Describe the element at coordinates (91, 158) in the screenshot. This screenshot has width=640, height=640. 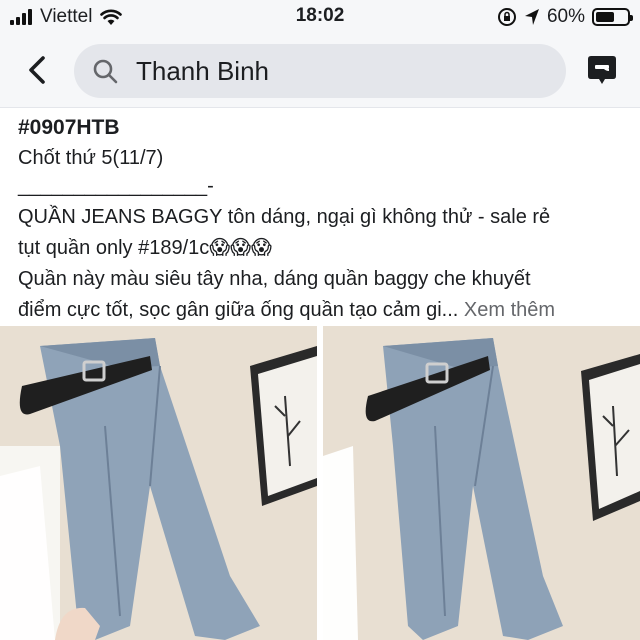
I see `post-deadline: Chốt thứ 5(11/7)` at that location.